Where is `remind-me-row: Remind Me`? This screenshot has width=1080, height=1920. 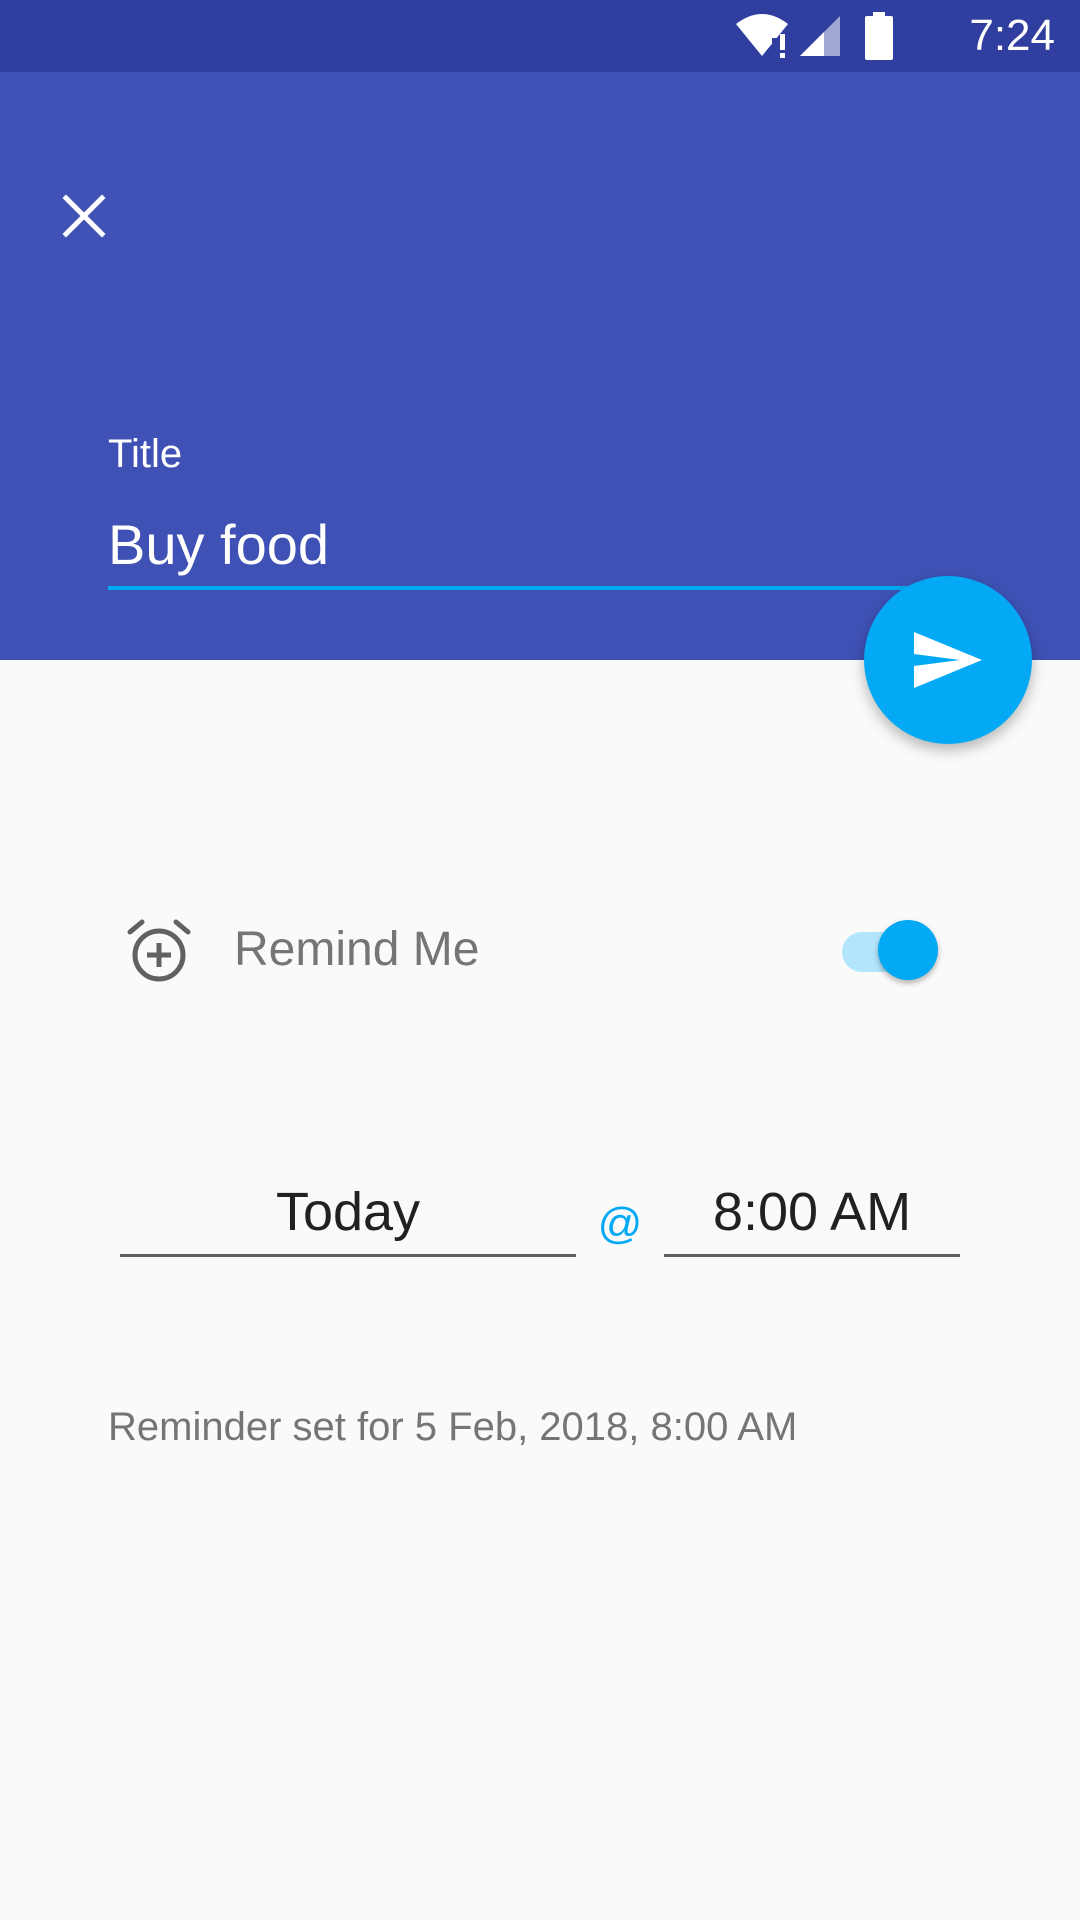 remind-me-row: Remind Me is located at coordinates (540, 950).